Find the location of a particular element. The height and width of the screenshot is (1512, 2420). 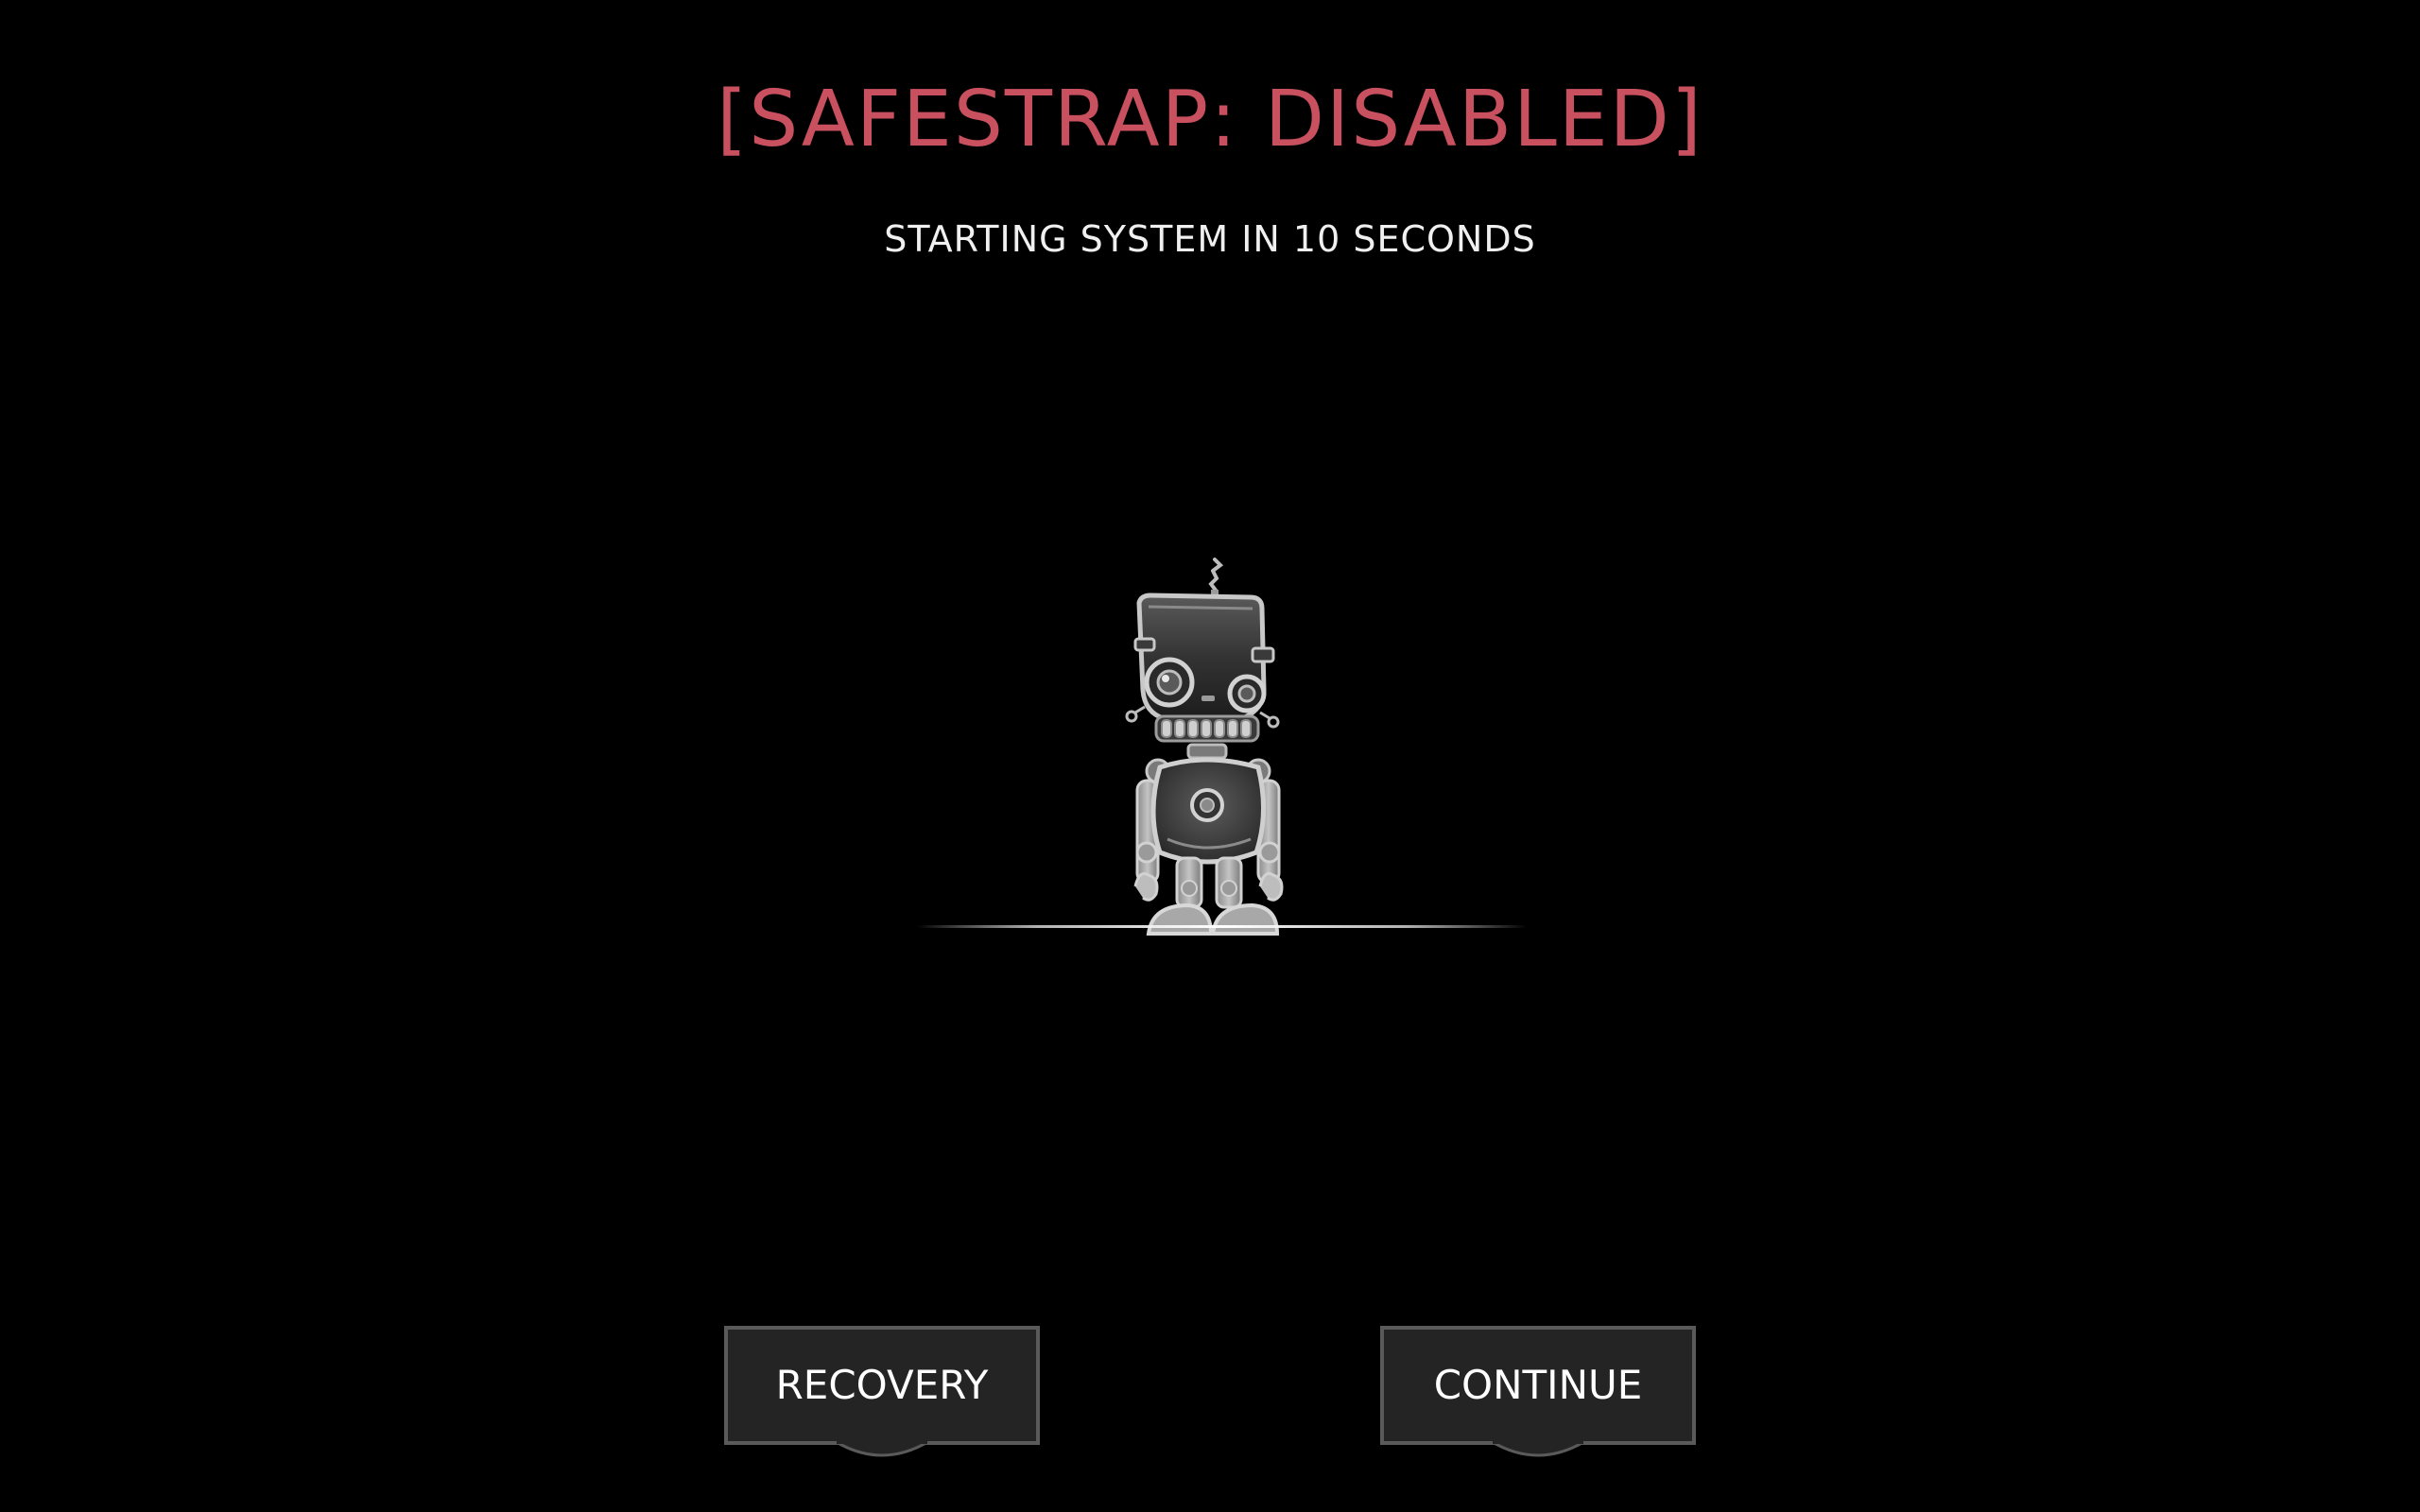

continue-button-label: CONTINUE is located at coordinates (1538, 1385).